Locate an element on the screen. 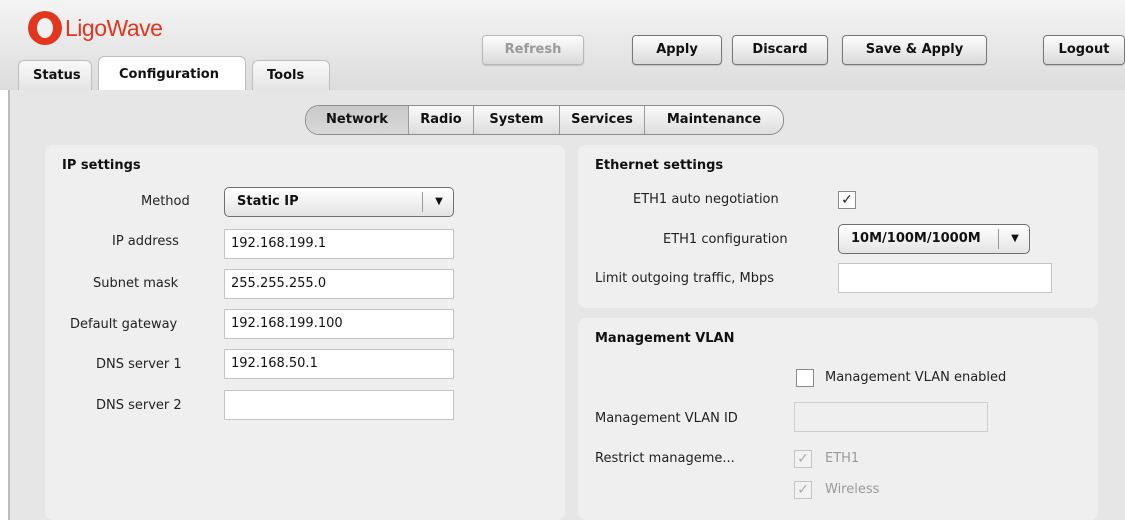 This screenshot has width=1125, height=520. ligowave-logo: LigoWave is located at coordinates (95, 28).